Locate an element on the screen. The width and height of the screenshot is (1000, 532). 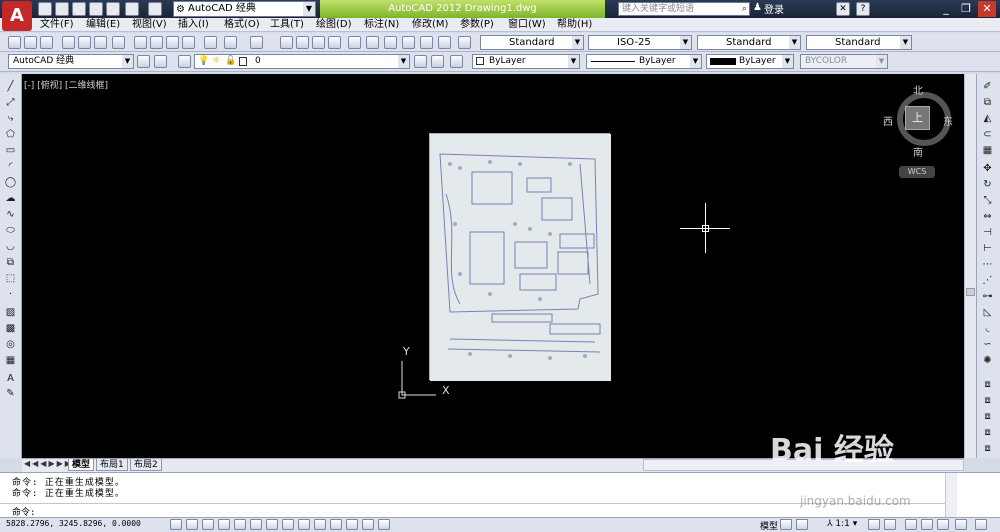
text-style-select: Standard ▼ is located at coordinates (532, 42).